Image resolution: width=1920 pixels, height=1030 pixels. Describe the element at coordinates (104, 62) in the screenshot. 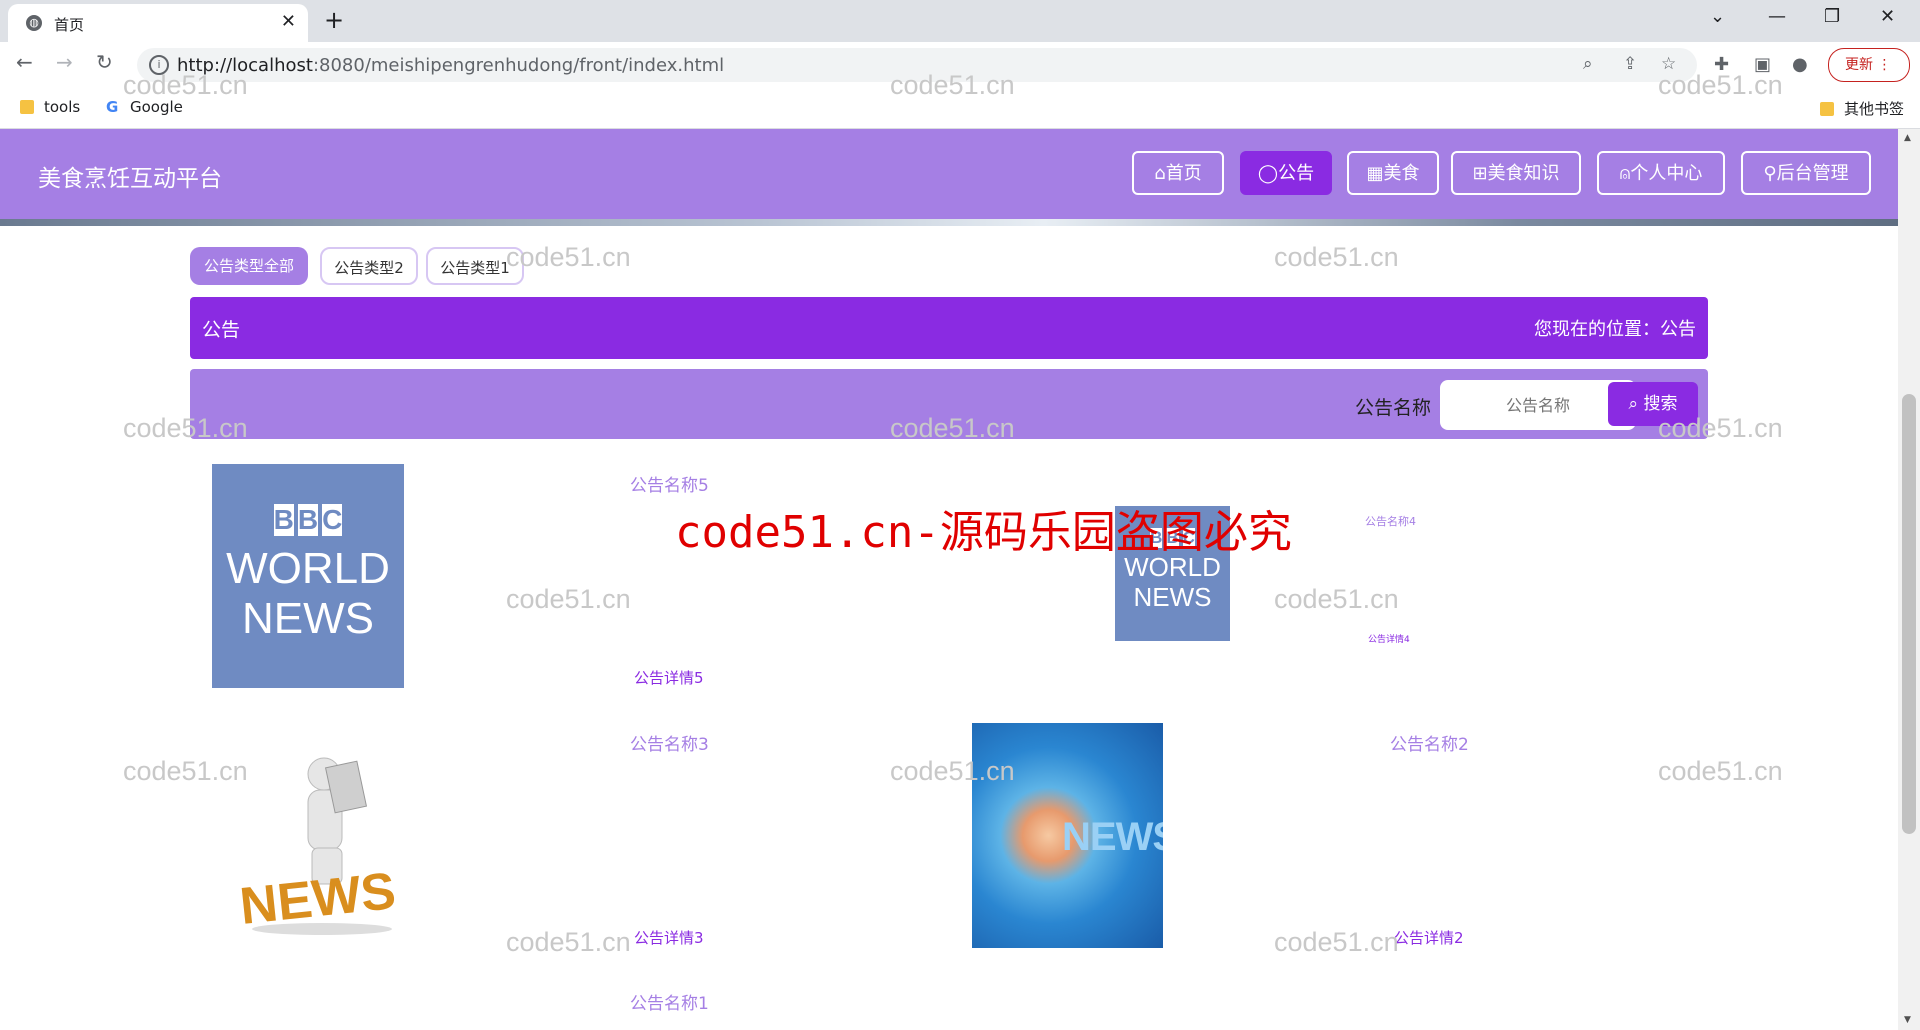

I see `reload-icon: ↻` at that location.